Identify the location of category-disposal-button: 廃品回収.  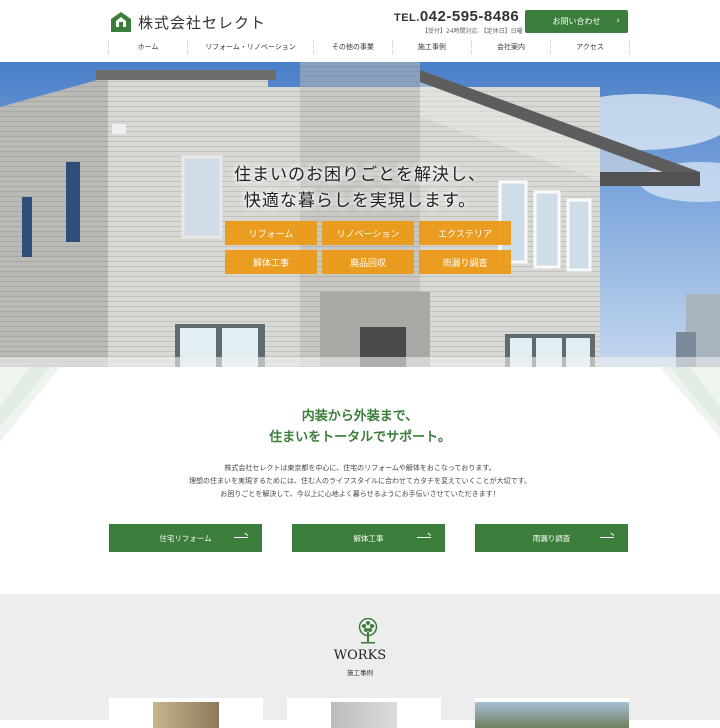
(368, 262).